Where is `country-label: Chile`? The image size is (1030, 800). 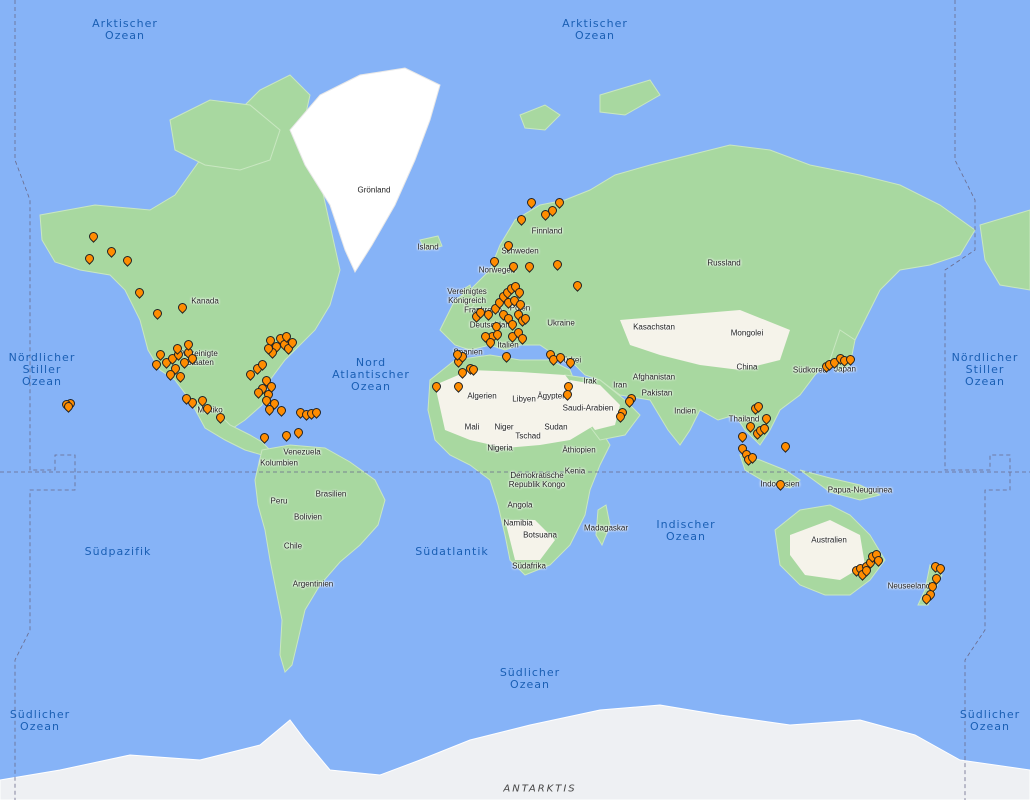 country-label: Chile is located at coordinates (293, 546).